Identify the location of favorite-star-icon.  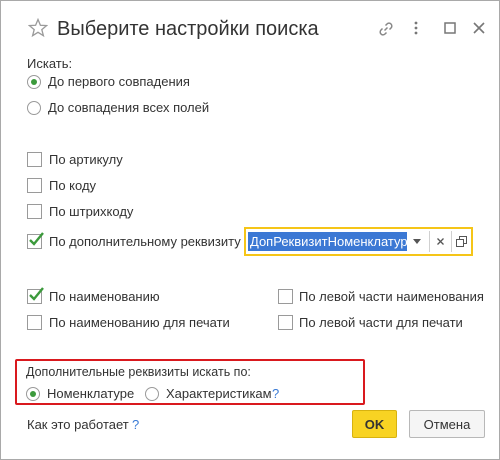
(38, 27).